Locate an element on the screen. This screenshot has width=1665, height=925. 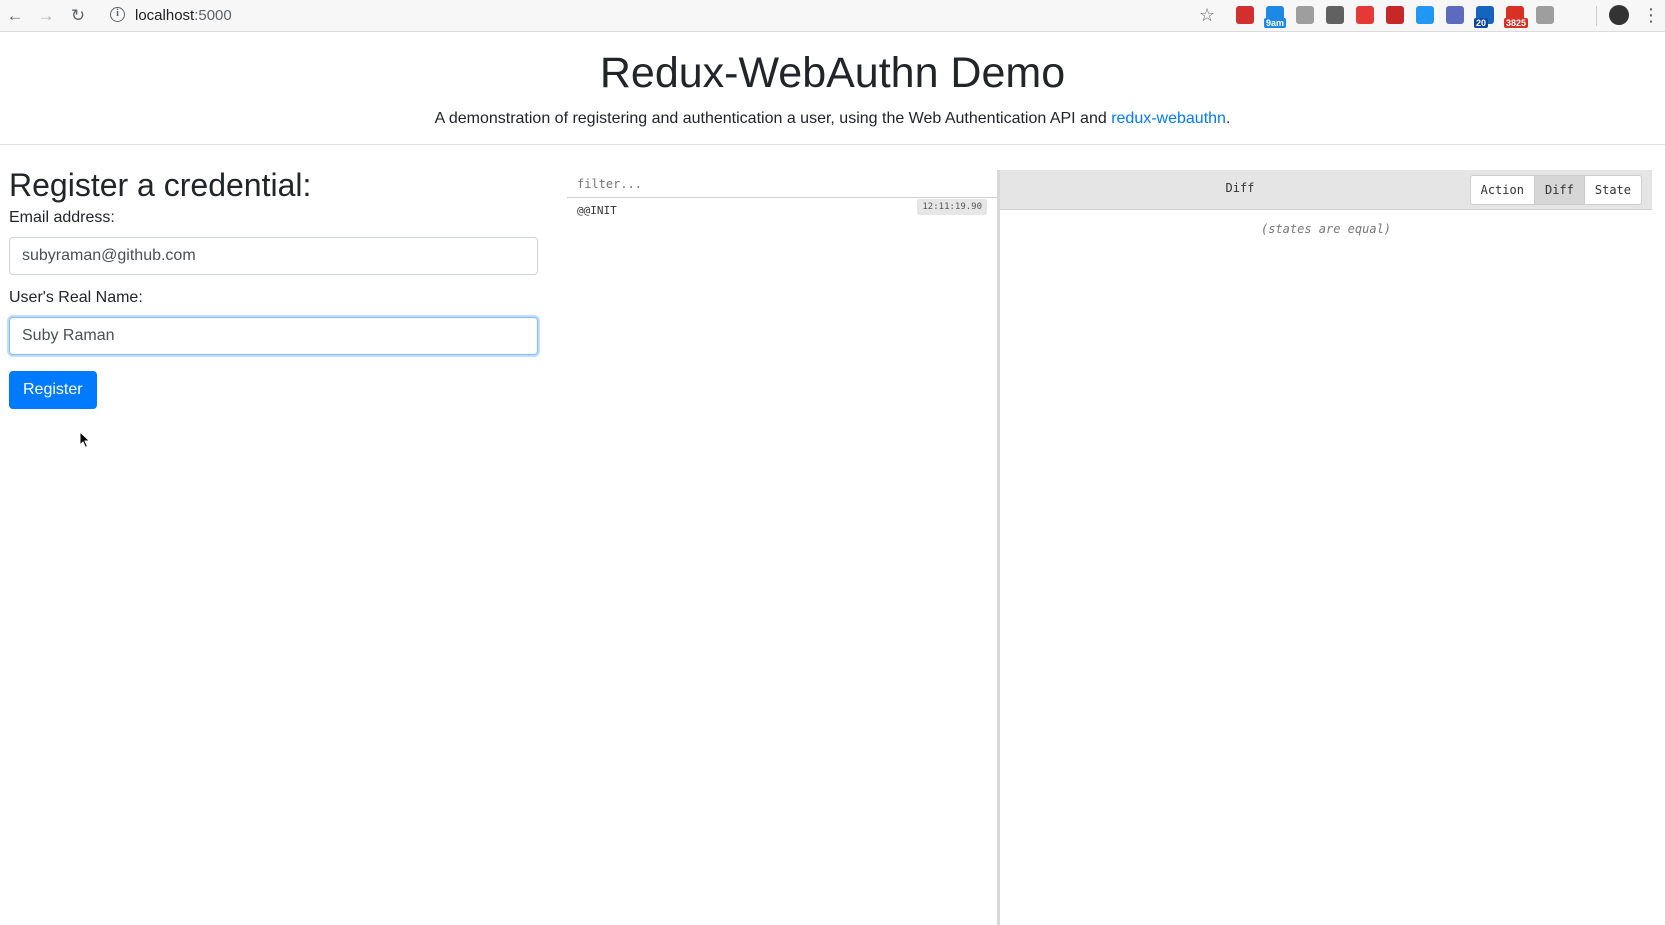
diff-header: Diff Action Diff State is located at coordinates (1326, 190).